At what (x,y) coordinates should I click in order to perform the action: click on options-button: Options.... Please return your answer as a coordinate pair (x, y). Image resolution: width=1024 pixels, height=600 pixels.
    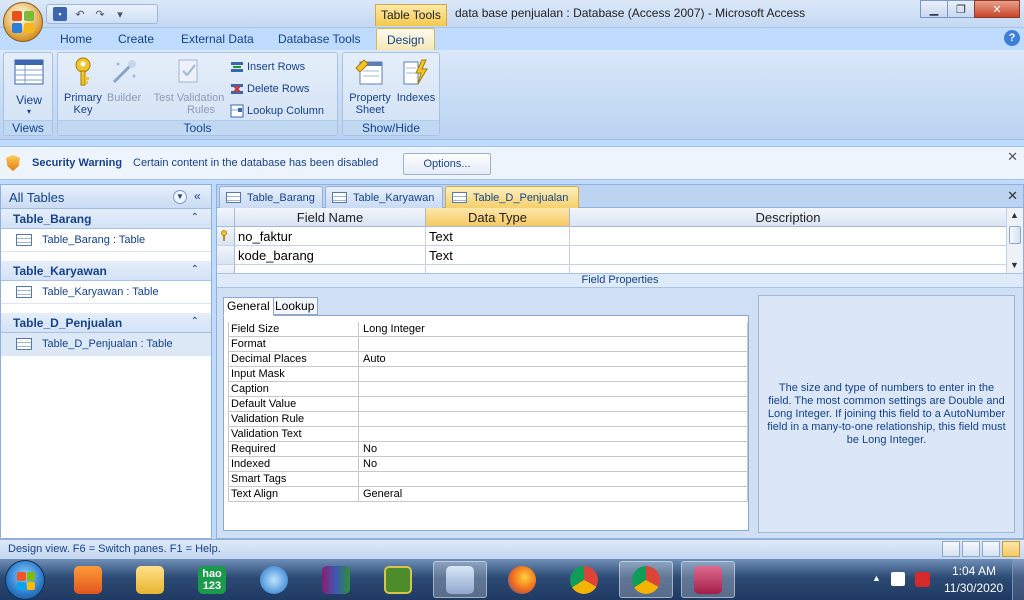
    Looking at the image, I should click on (447, 164).